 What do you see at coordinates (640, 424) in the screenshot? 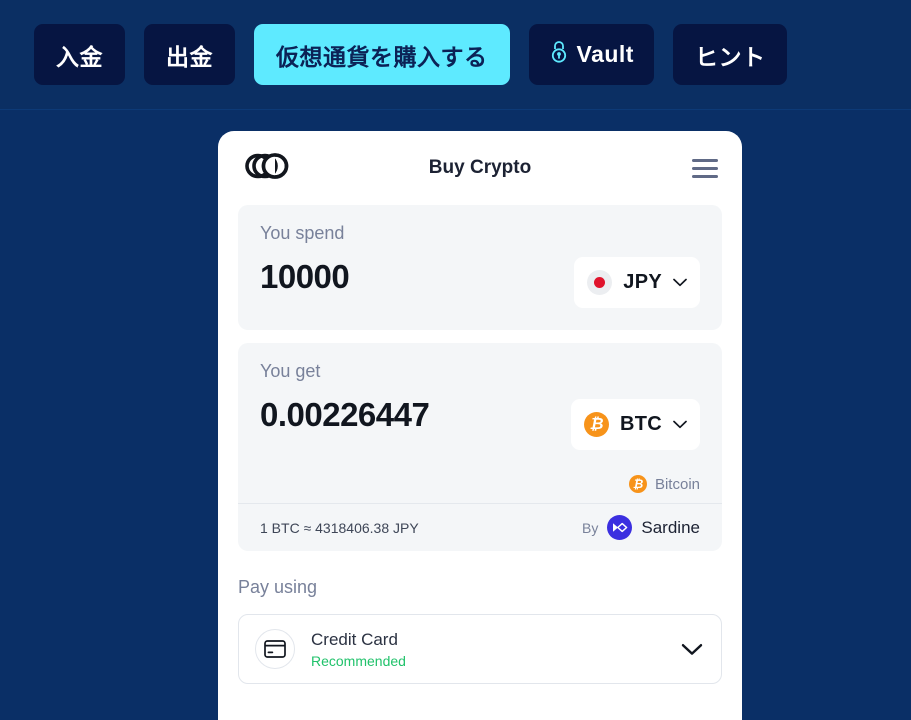
I see `get-currency-code: BTC` at bounding box center [640, 424].